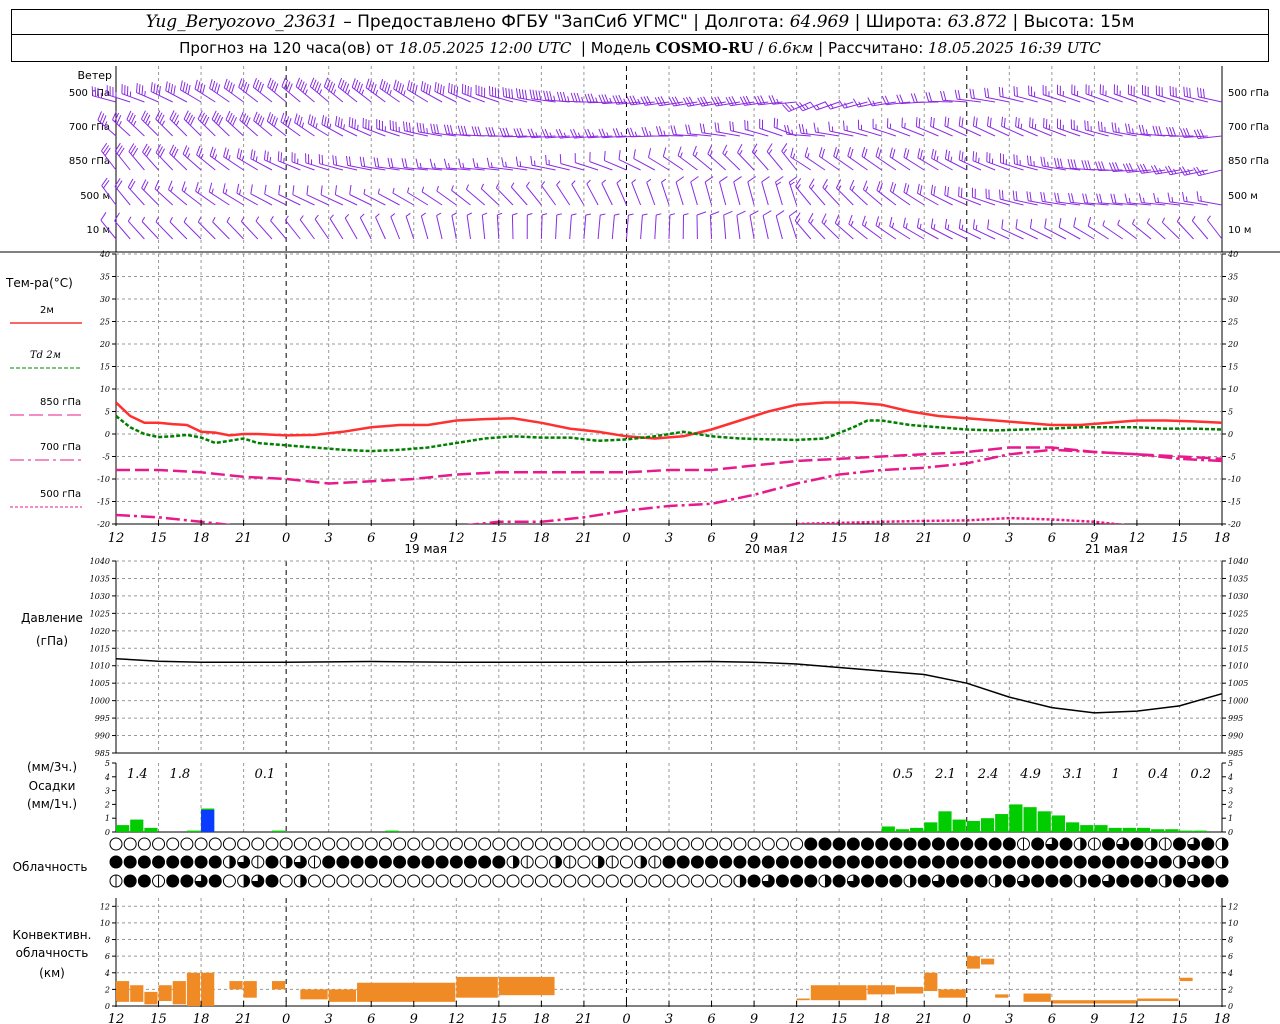  What do you see at coordinates (1225, 844) in the screenshot?
I see `cloud-symbol-fill` at bounding box center [1225, 844].